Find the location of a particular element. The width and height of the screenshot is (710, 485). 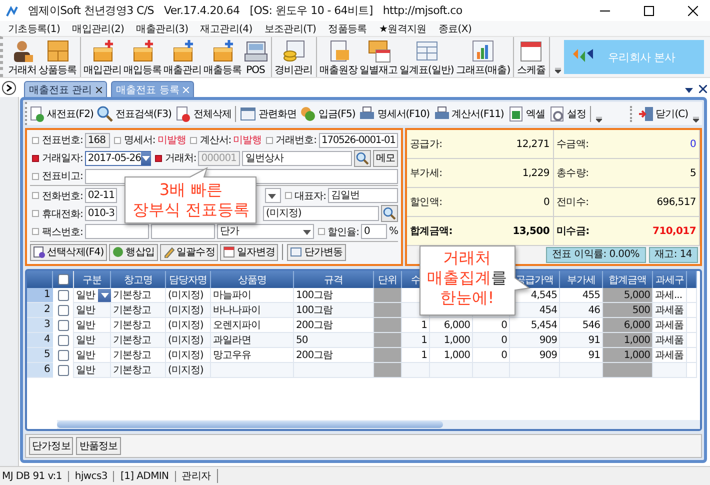

toolbar-button: 설정 is located at coordinates (567, 114).